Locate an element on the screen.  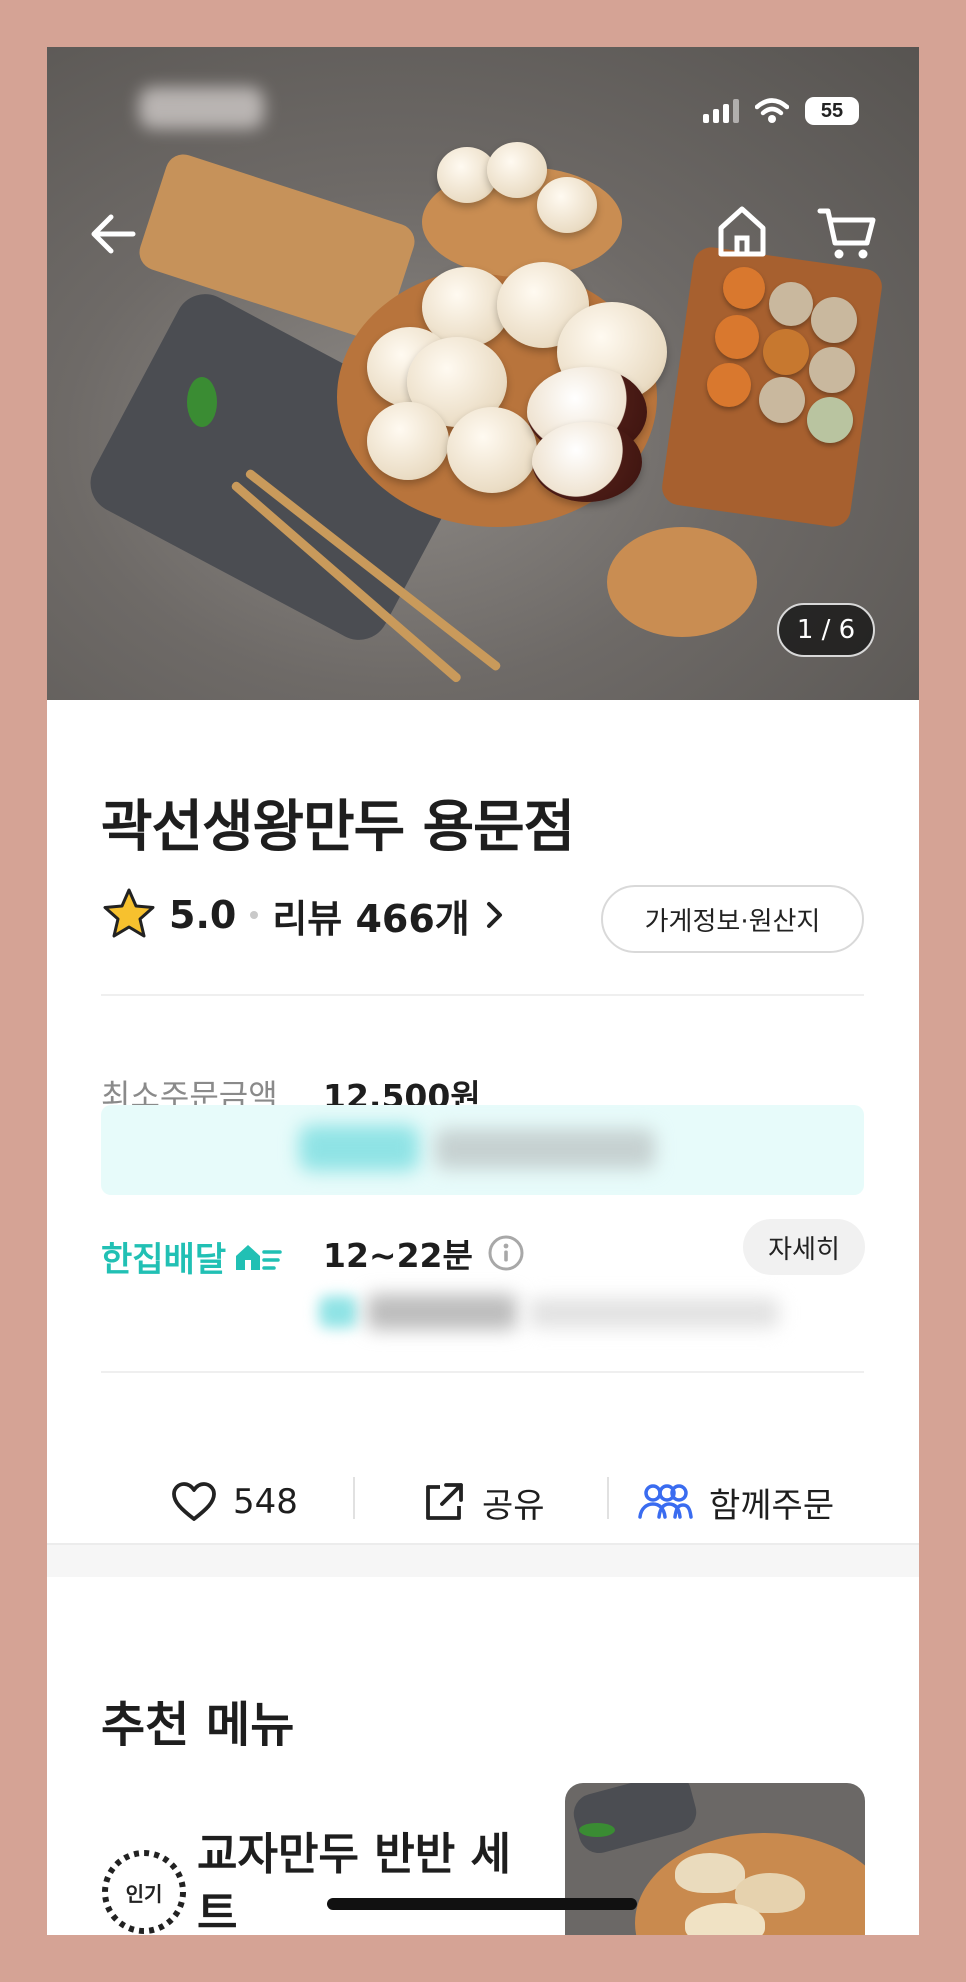
promo-banner-blurred is located at coordinates (482, 1150).